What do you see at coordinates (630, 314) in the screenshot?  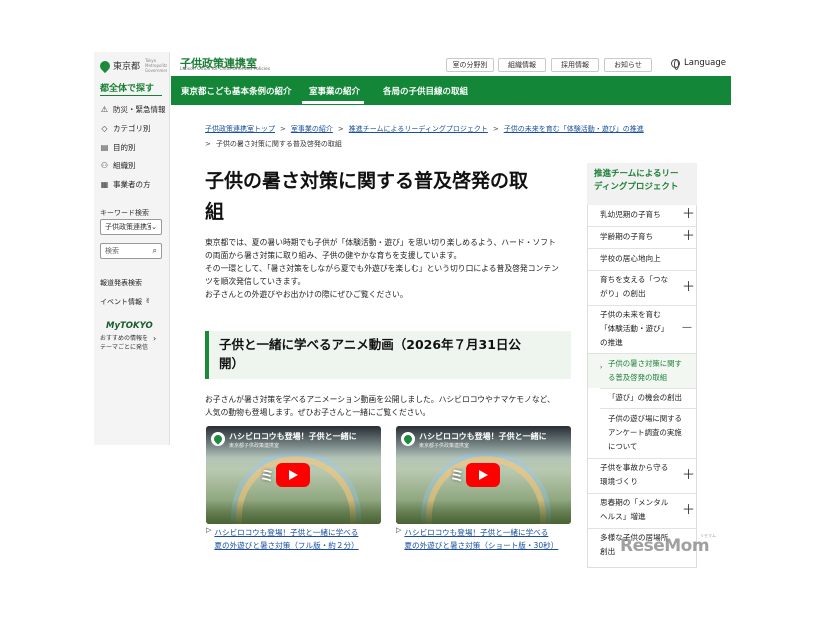 I see `local-nav-line: 子供の未来を育む` at bounding box center [630, 314].